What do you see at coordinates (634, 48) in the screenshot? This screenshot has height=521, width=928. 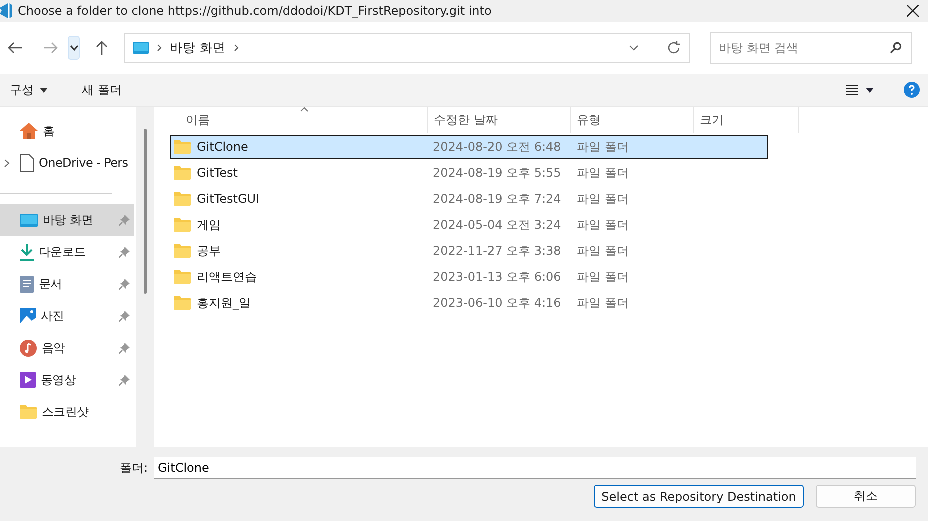 I see `dropdown-icon` at bounding box center [634, 48].